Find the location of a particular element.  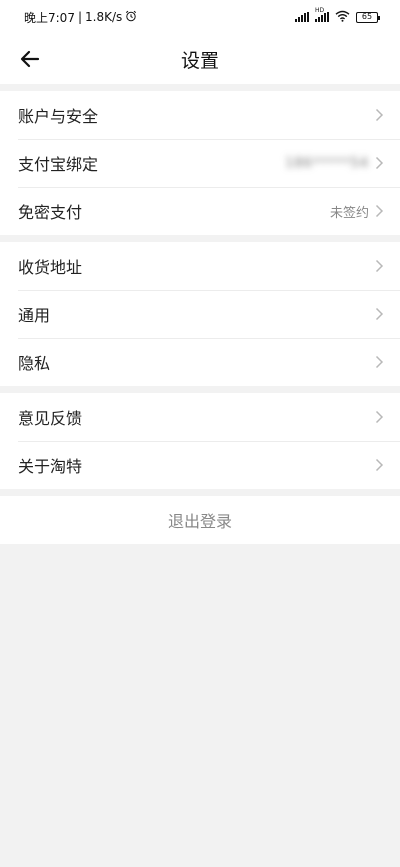

row-label: 免密支付 is located at coordinates (50, 212).